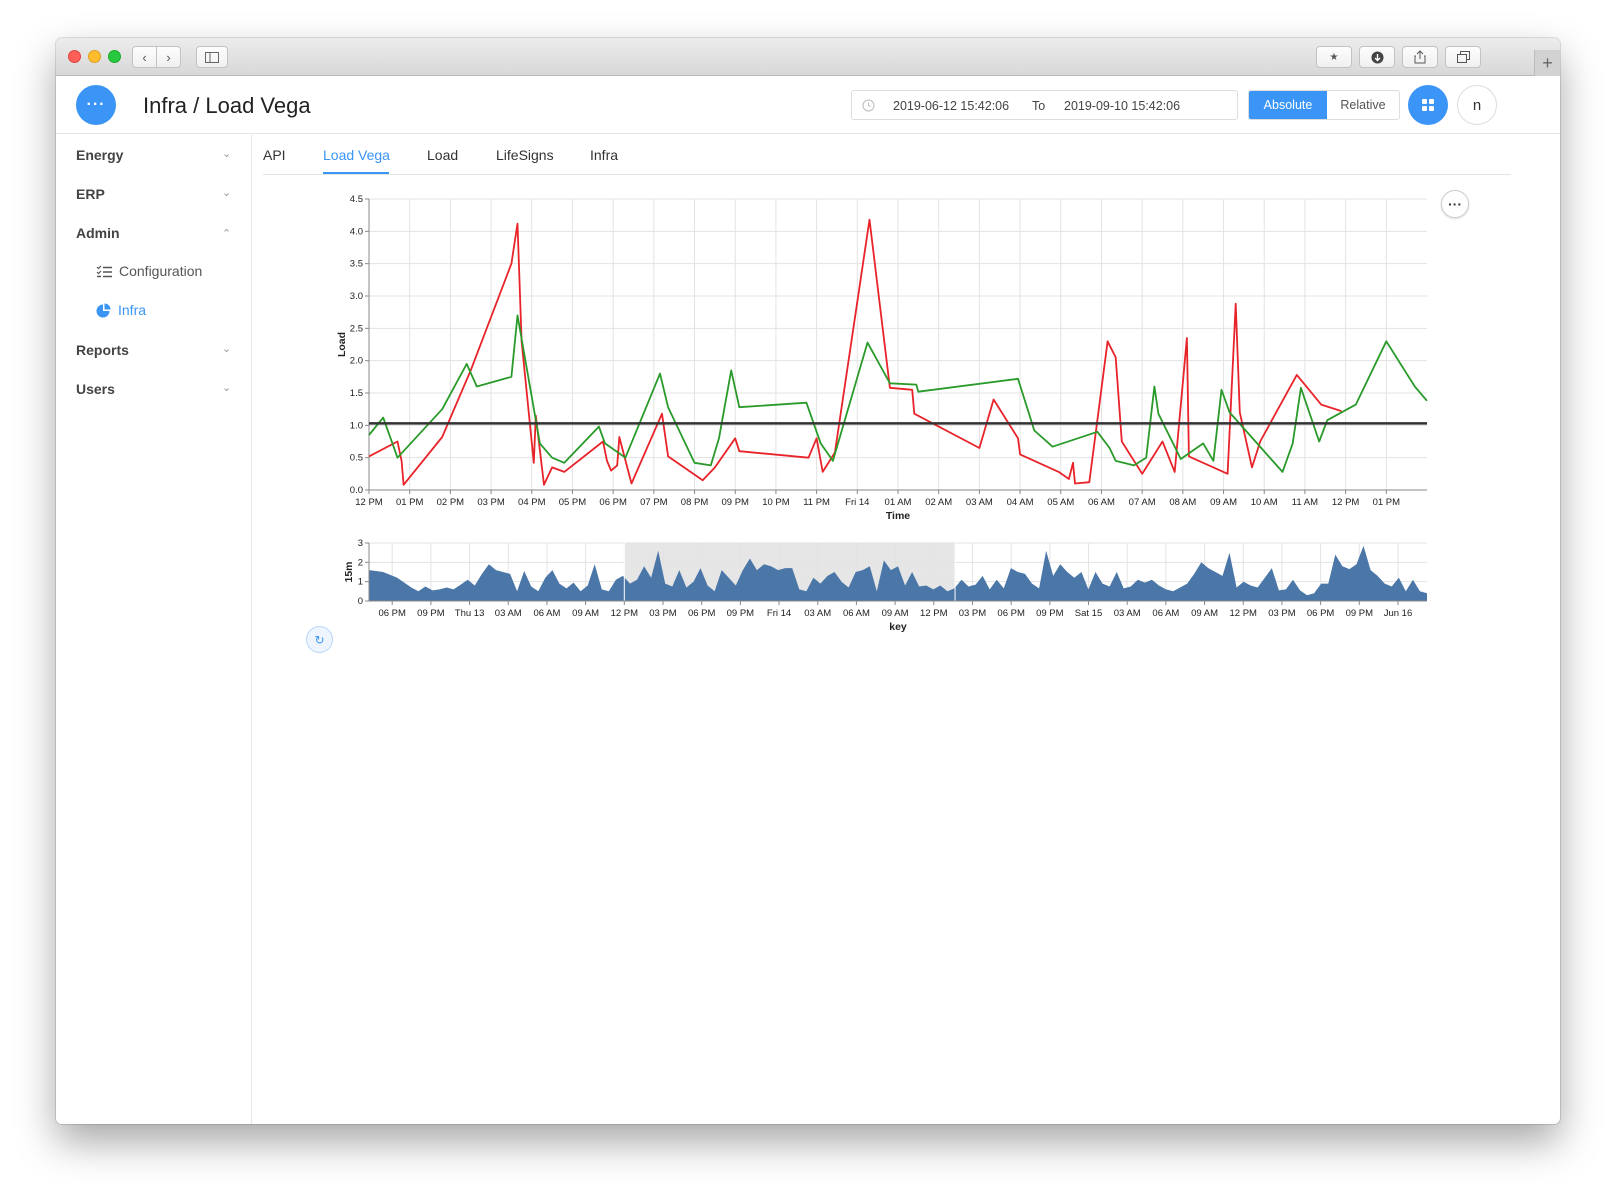  What do you see at coordinates (360, 601) in the screenshot?
I see `y-tick-label: 0` at bounding box center [360, 601].